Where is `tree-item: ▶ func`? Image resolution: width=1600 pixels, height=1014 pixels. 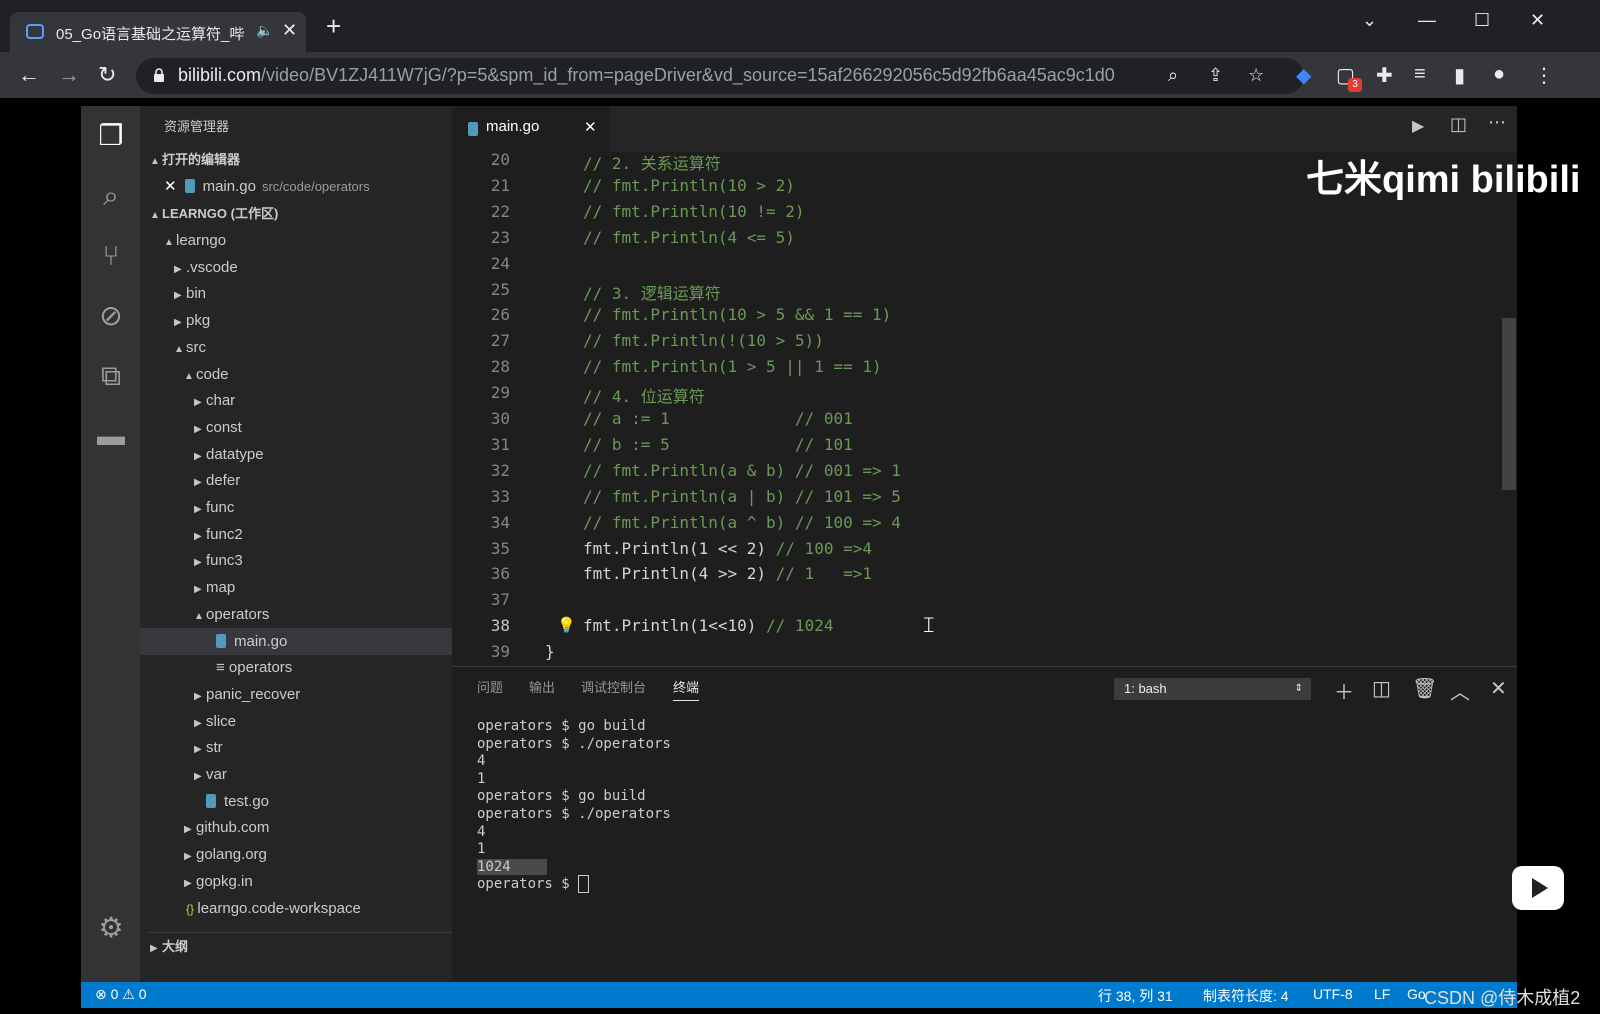
tree-item: ▶ func is located at coordinates (296, 507).